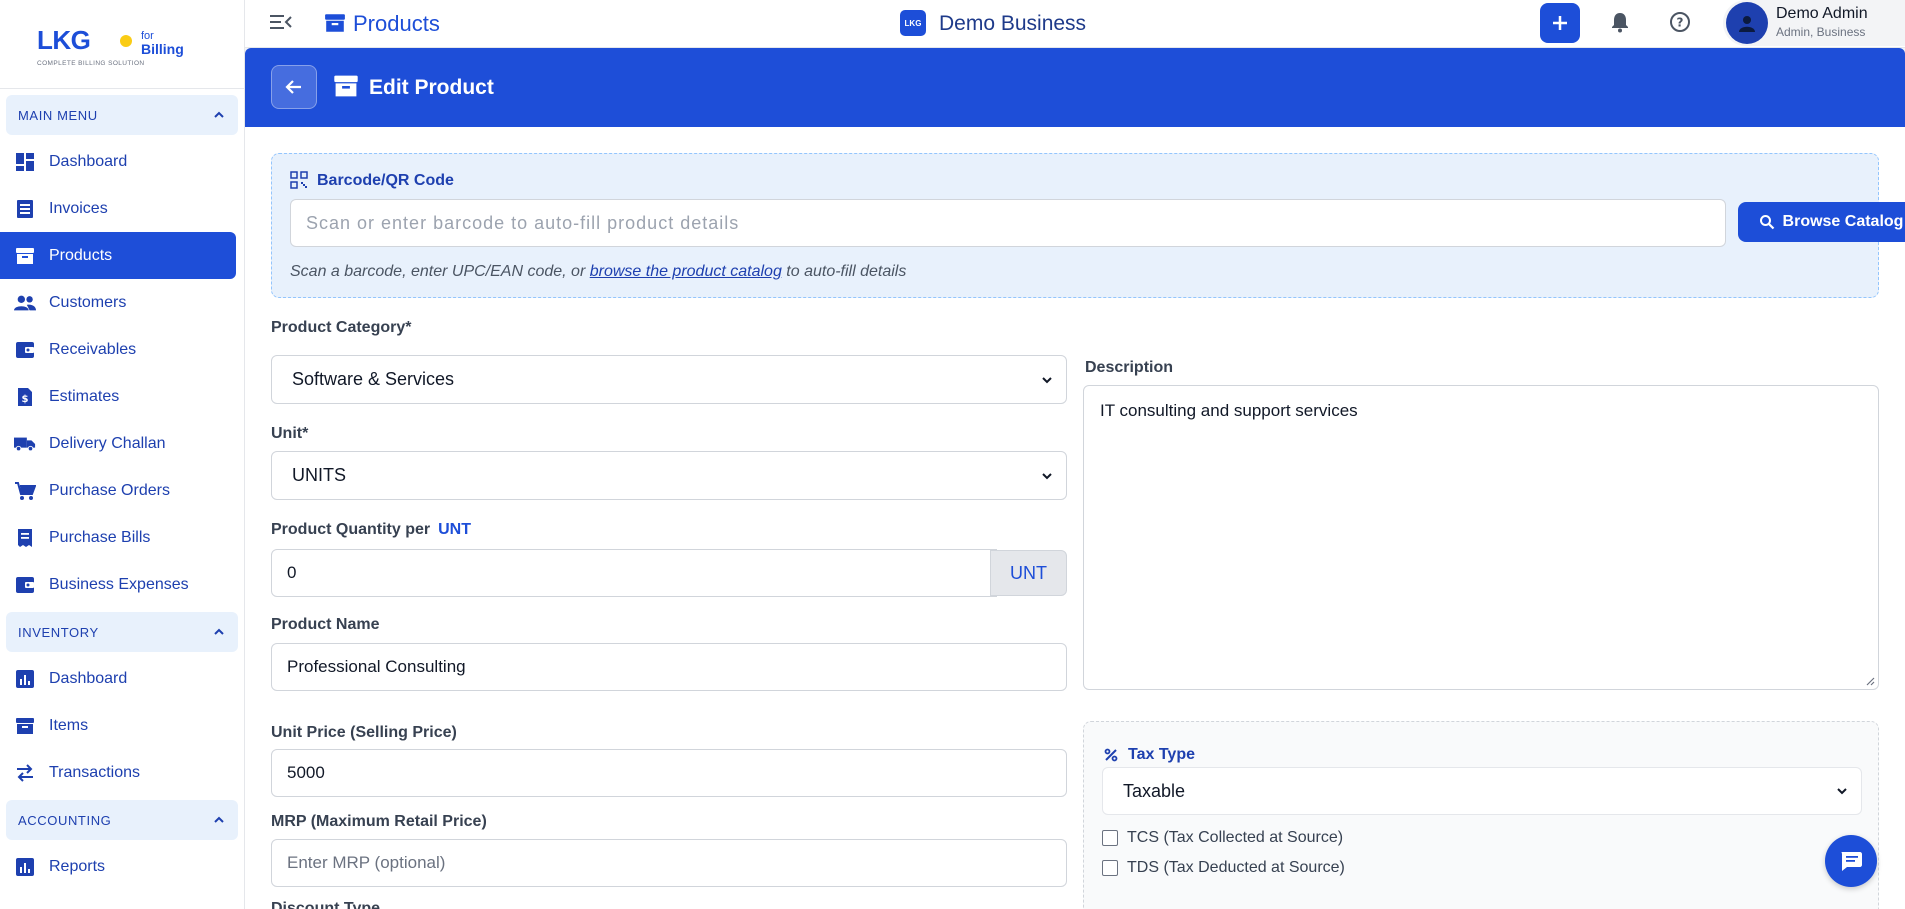 The height and width of the screenshot is (909, 1905). Describe the element at coordinates (1482, 791) in the screenshot. I see `tax-type-select: Taxable` at that location.